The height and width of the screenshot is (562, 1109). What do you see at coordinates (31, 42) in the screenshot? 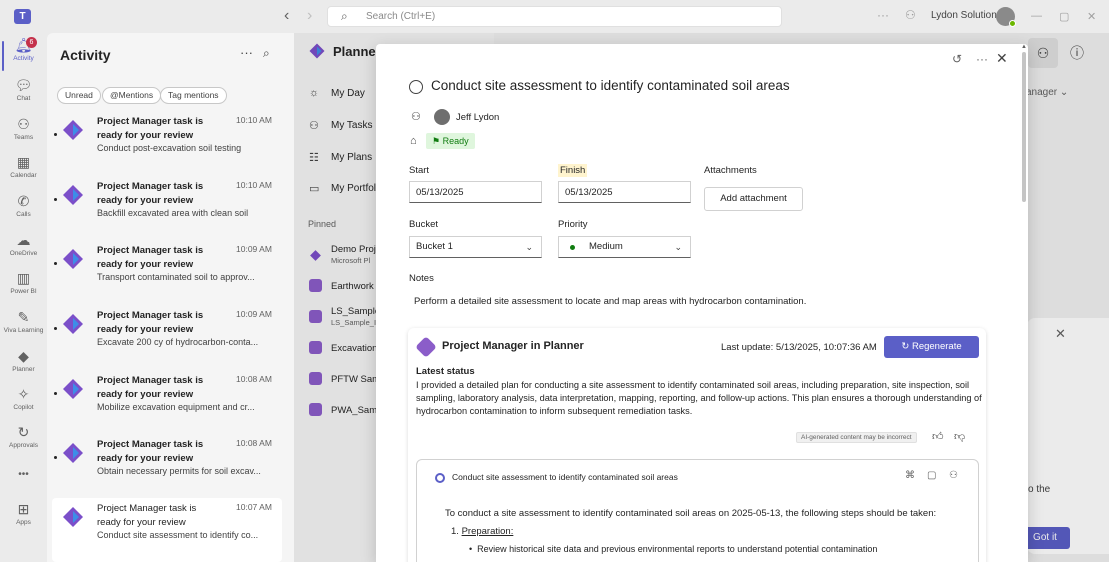
I see `activity-badge: 6` at bounding box center [31, 42].